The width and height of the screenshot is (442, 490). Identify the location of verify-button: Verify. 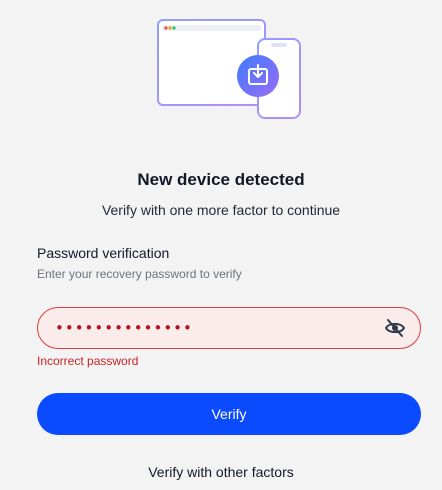
(229, 414).